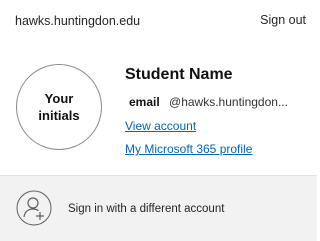  Describe the element at coordinates (78, 21) in the screenshot. I see `organization-domain: hawks.huntingdon.edu` at that location.